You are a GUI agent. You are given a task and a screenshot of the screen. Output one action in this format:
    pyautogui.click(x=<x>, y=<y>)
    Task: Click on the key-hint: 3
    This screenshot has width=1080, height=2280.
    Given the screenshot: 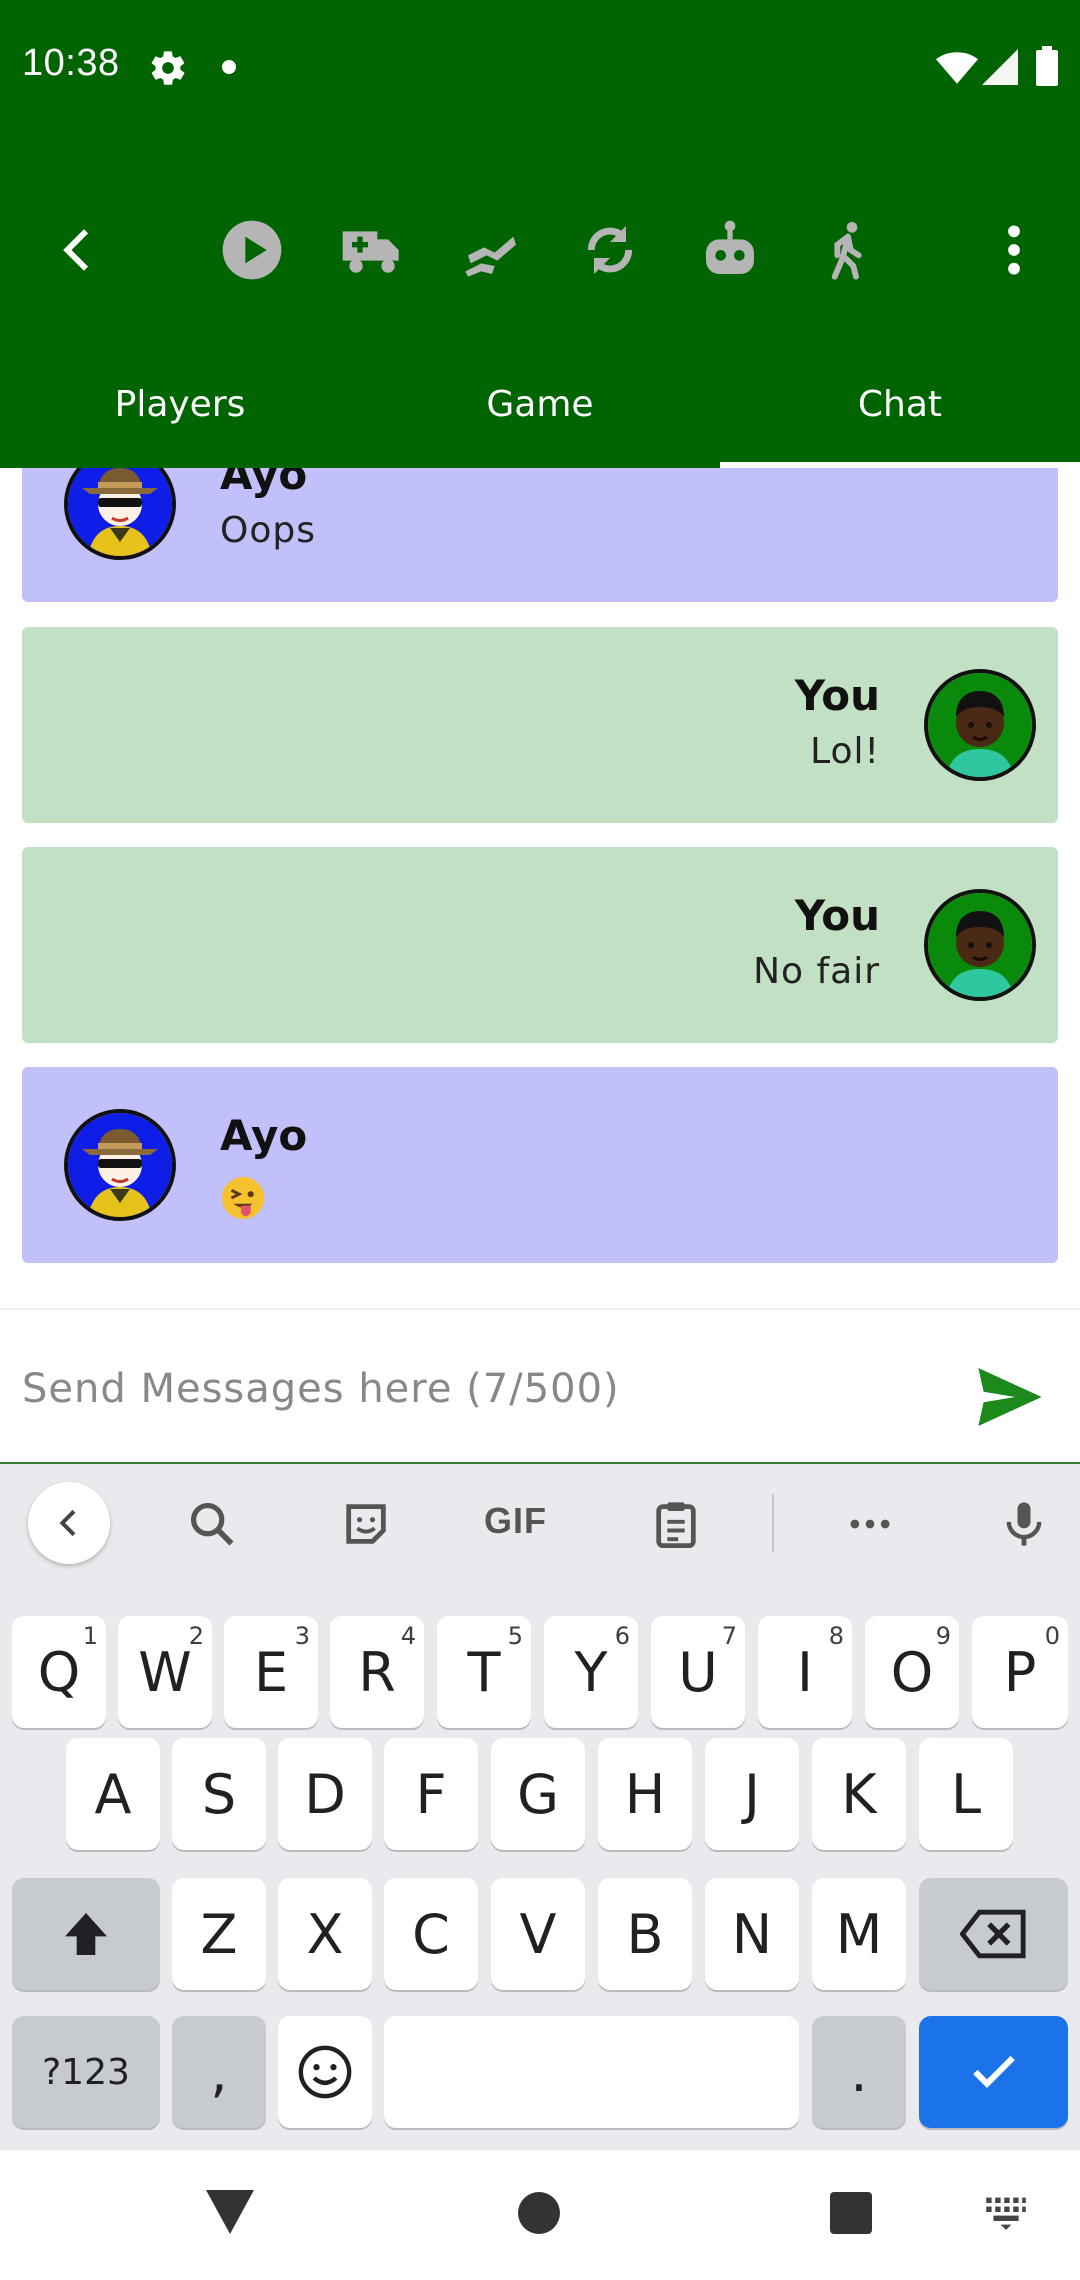 What is the action you would take?
    pyautogui.click(x=302, y=1636)
    